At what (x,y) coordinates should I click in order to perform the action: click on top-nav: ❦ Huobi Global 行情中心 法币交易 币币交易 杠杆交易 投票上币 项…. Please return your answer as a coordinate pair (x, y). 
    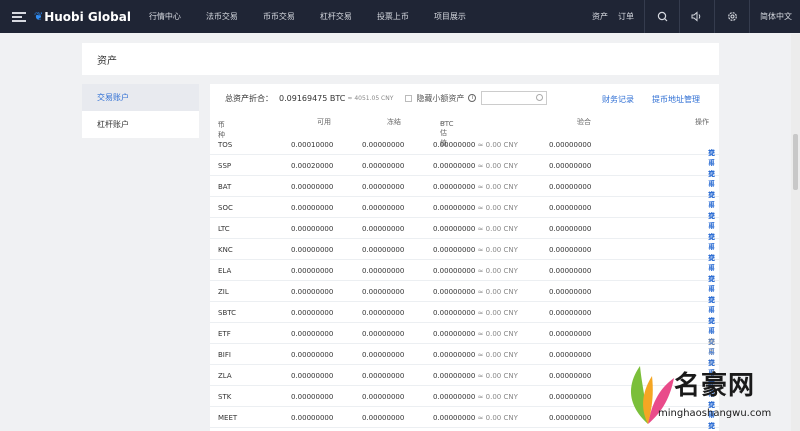
    Looking at the image, I should click on (400, 16).